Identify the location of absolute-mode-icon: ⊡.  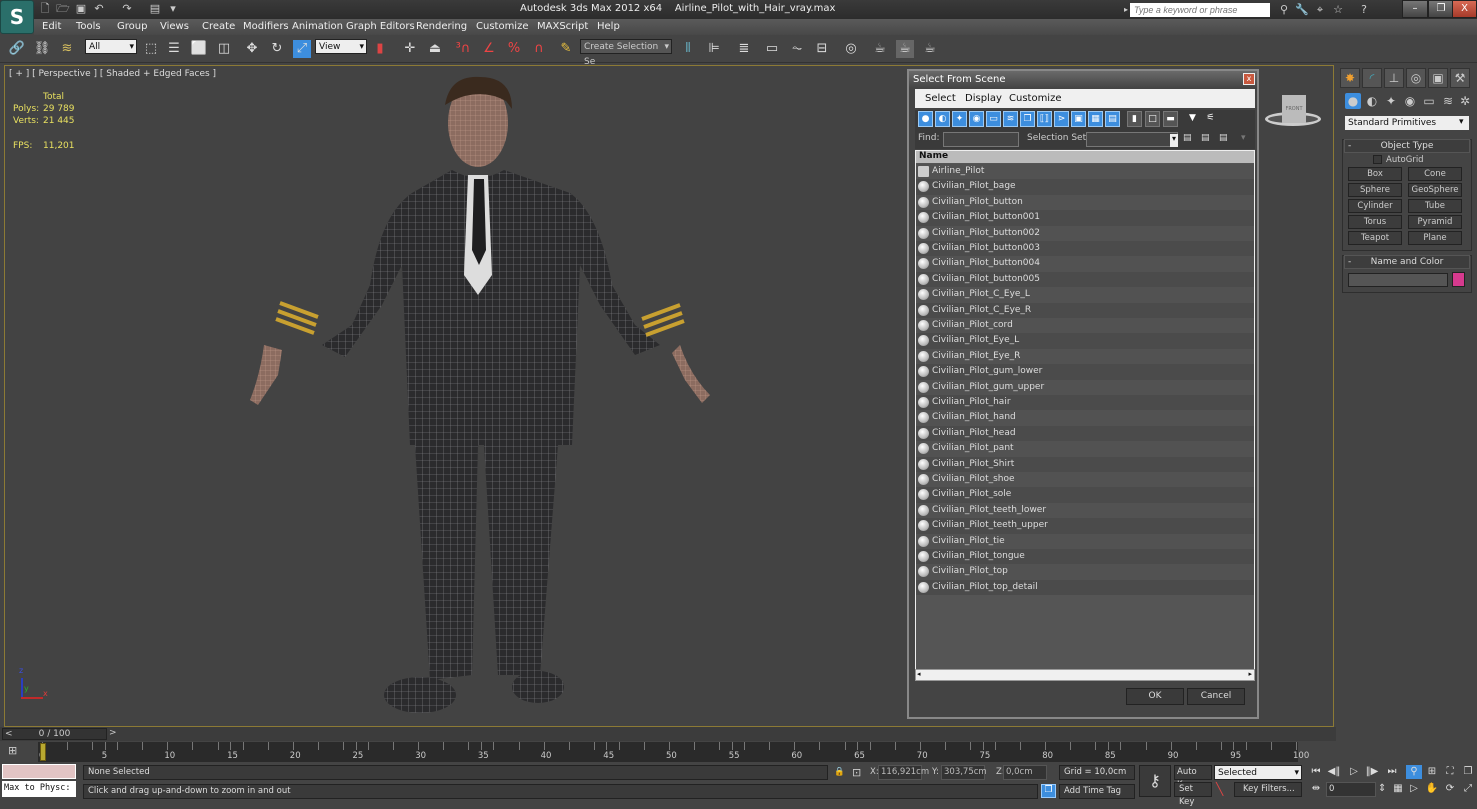
(856, 772).